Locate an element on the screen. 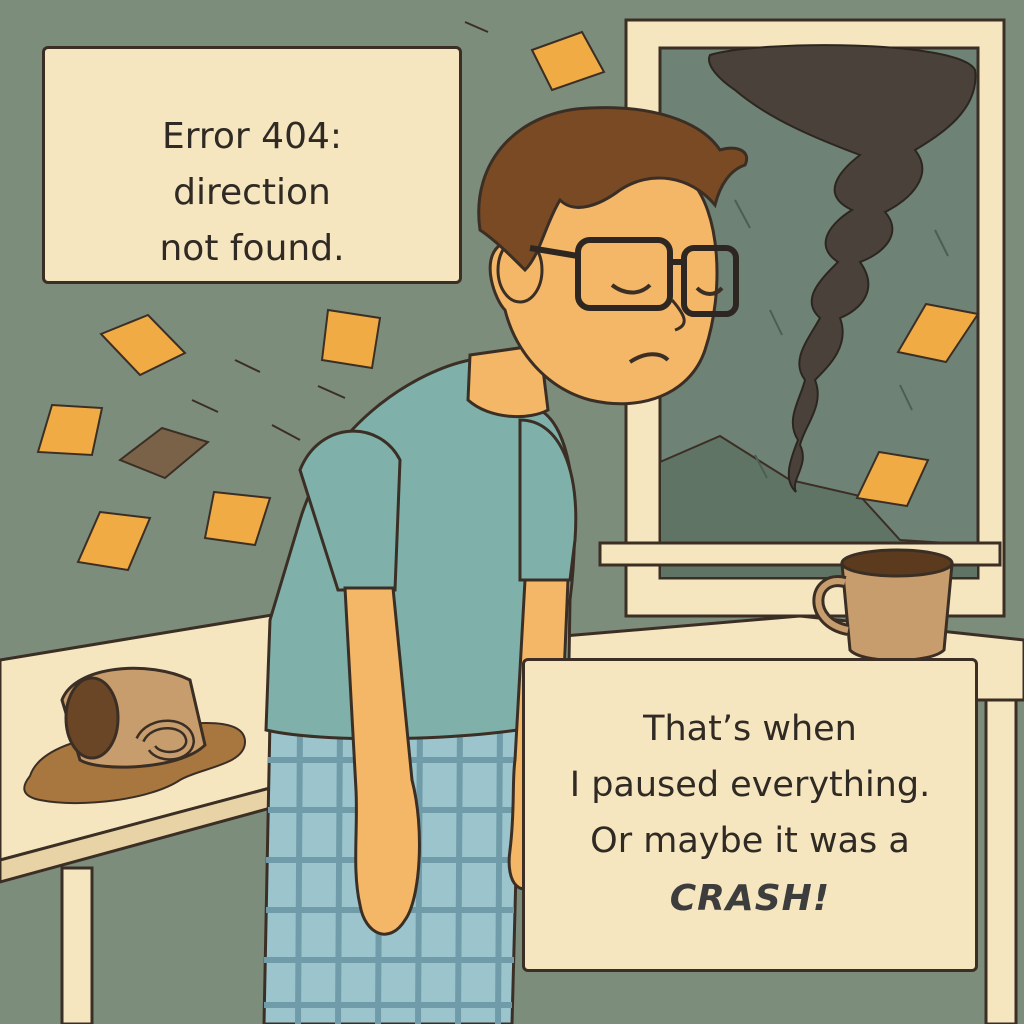  caption-bottom-line-3: Or maybe it was a is located at coordinates (750, 841).